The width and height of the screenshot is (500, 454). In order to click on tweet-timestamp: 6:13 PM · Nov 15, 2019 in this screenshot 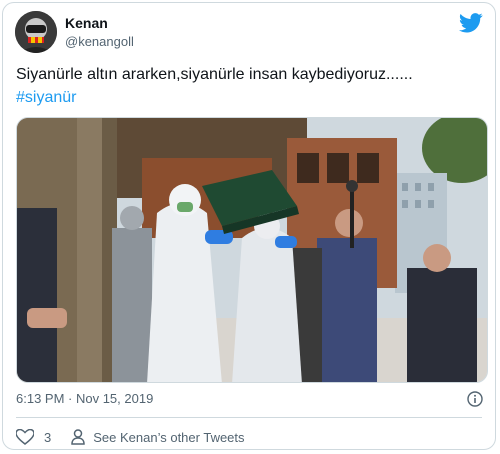, I will do `click(84, 398)`.